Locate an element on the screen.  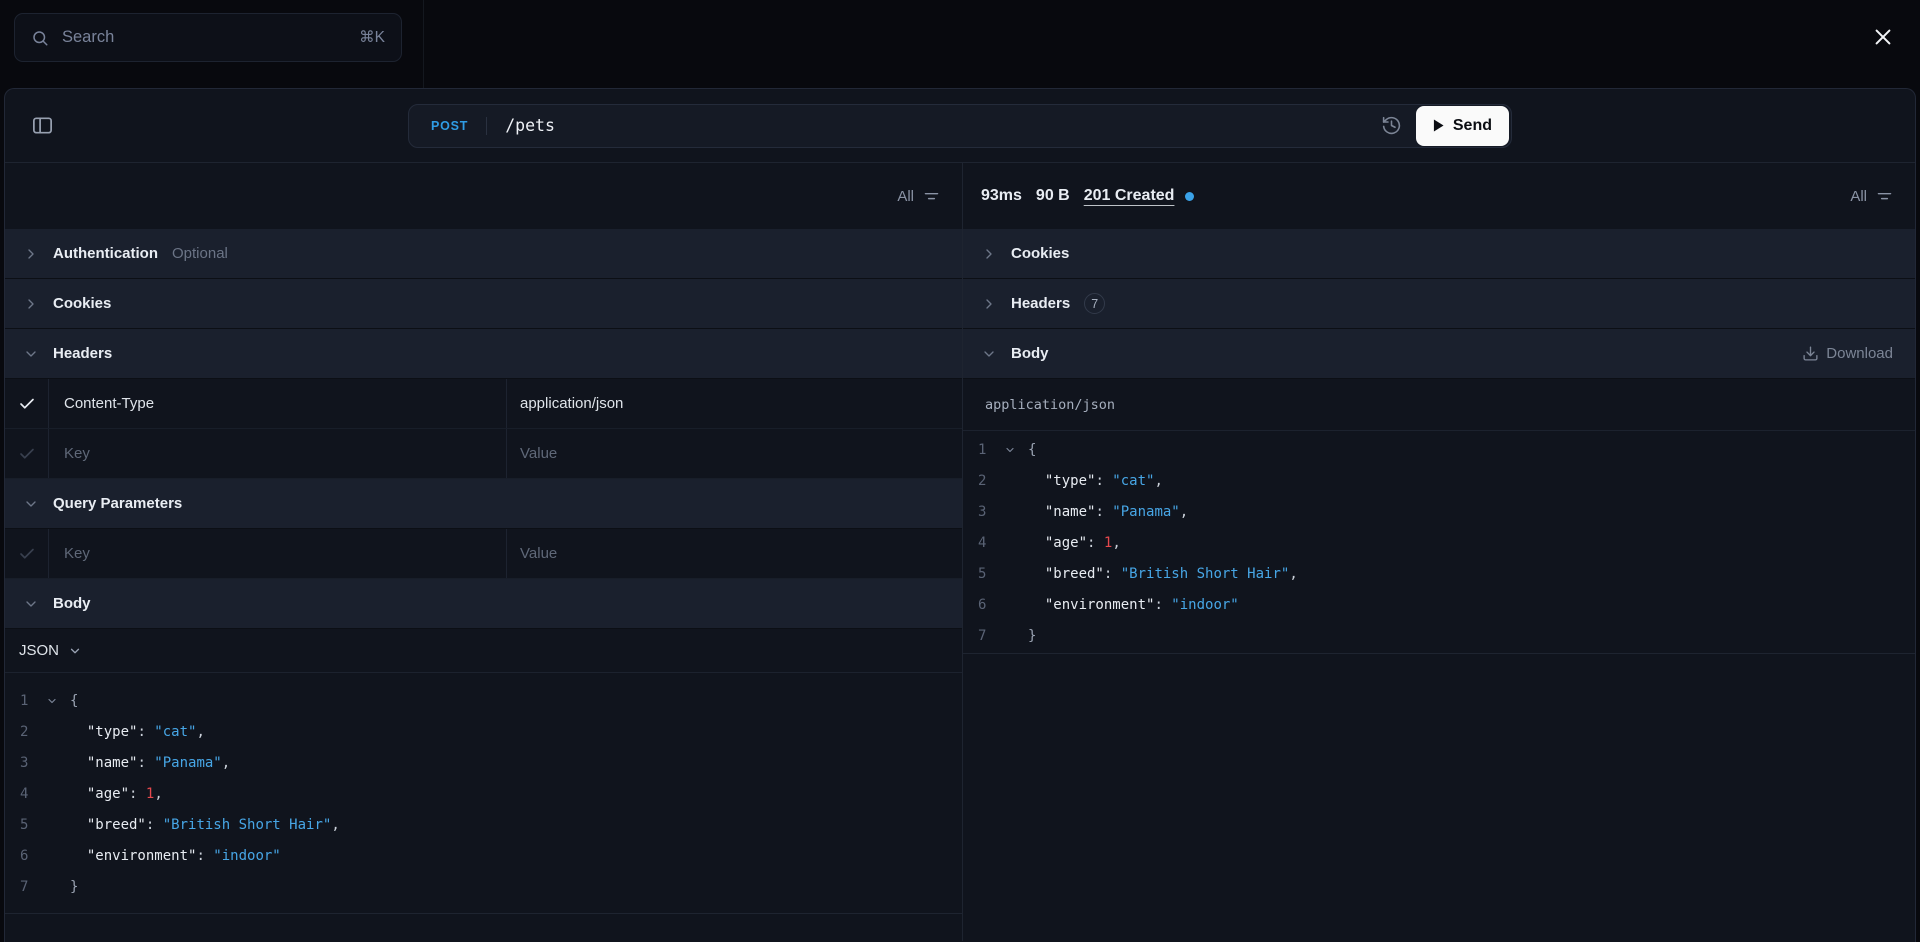
header-value-cell: application/json is located at coordinates (734, 403).